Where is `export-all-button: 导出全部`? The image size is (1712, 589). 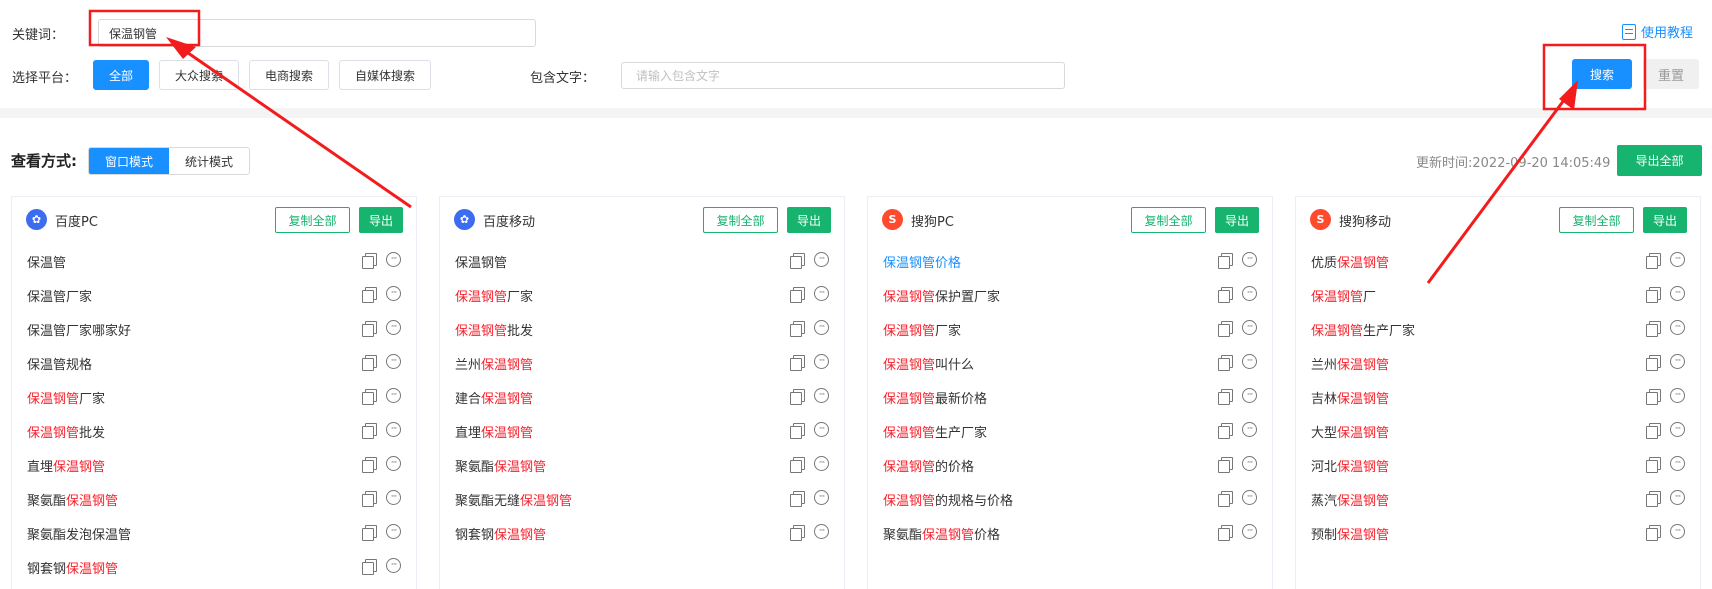
export-all-button: 导出全部 is located at coordinates (1659, 160).